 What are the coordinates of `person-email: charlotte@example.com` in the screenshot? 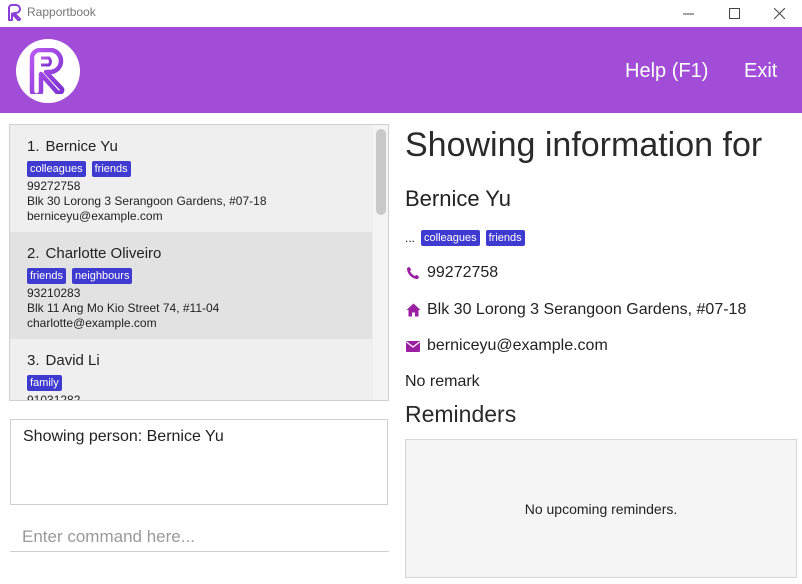 It's located at (92, 323).